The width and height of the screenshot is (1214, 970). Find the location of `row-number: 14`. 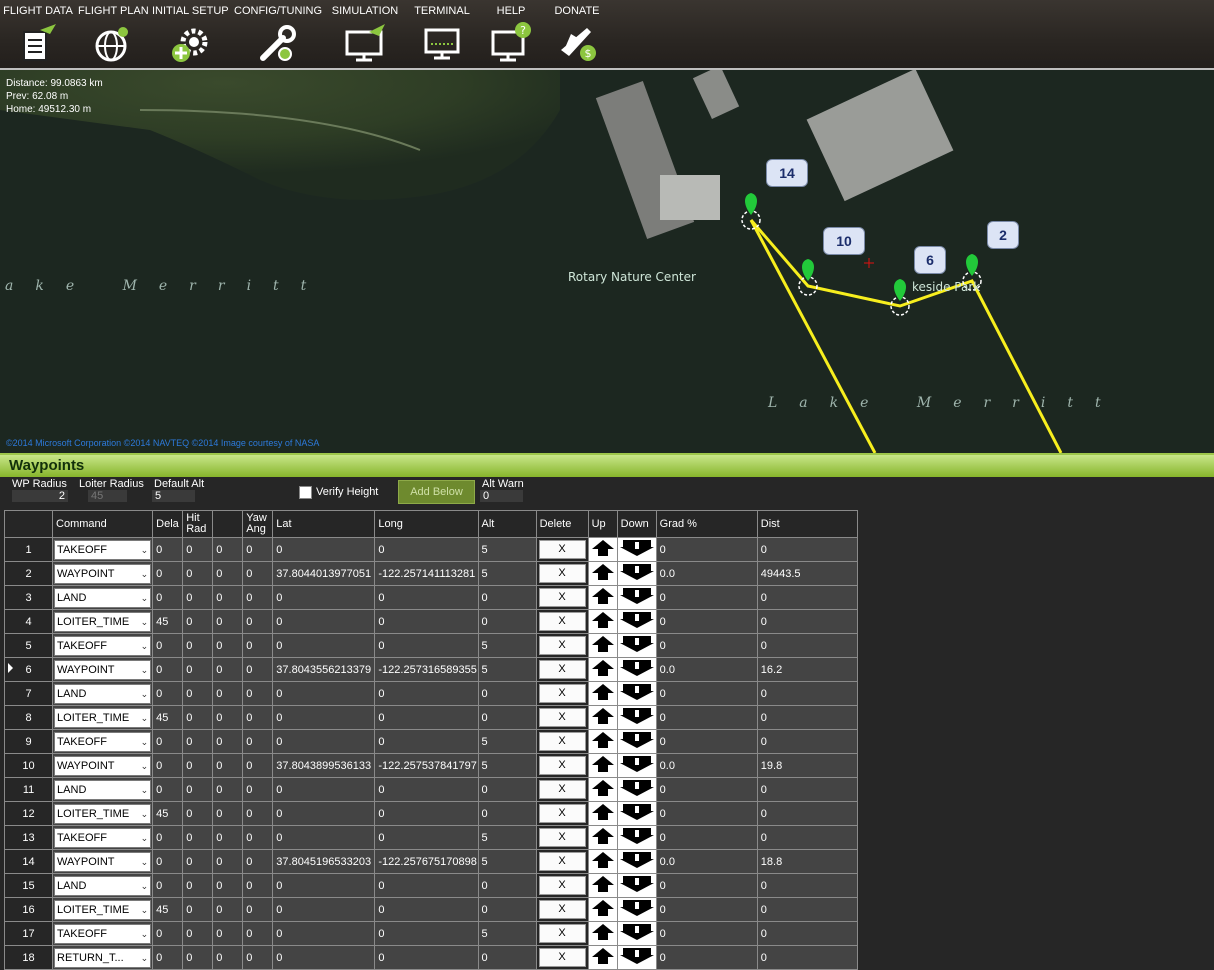

row-number: 14 is located at coordinates (28, 861).